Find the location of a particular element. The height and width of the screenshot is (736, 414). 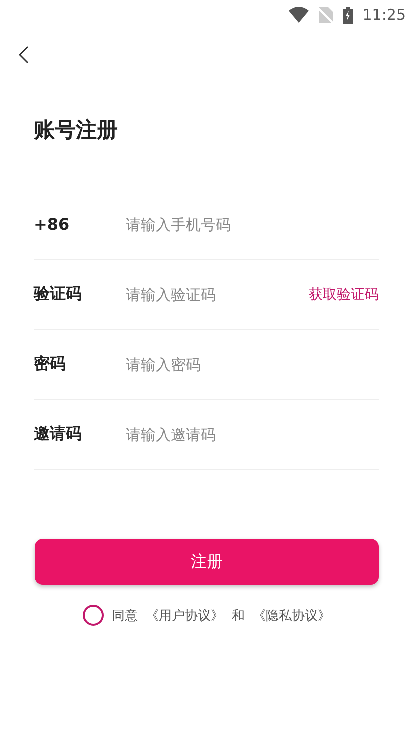

get-code-link: 获取验证码 is located at coordinates (344, 295).